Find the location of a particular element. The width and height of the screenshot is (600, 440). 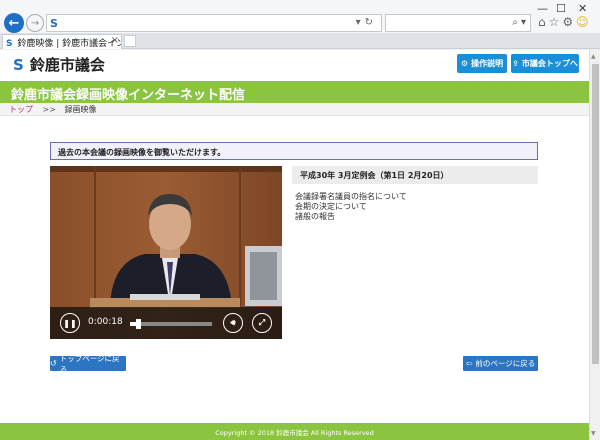

video-time: 0:00:18 is located at coordinates (105, 322).